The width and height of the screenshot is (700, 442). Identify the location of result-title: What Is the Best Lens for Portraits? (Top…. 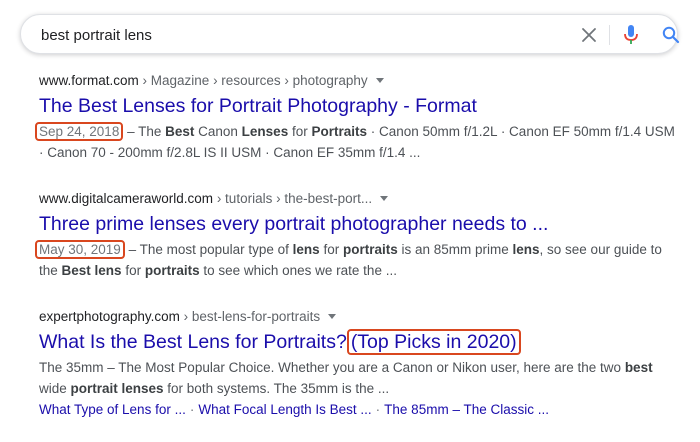
(280, 342).